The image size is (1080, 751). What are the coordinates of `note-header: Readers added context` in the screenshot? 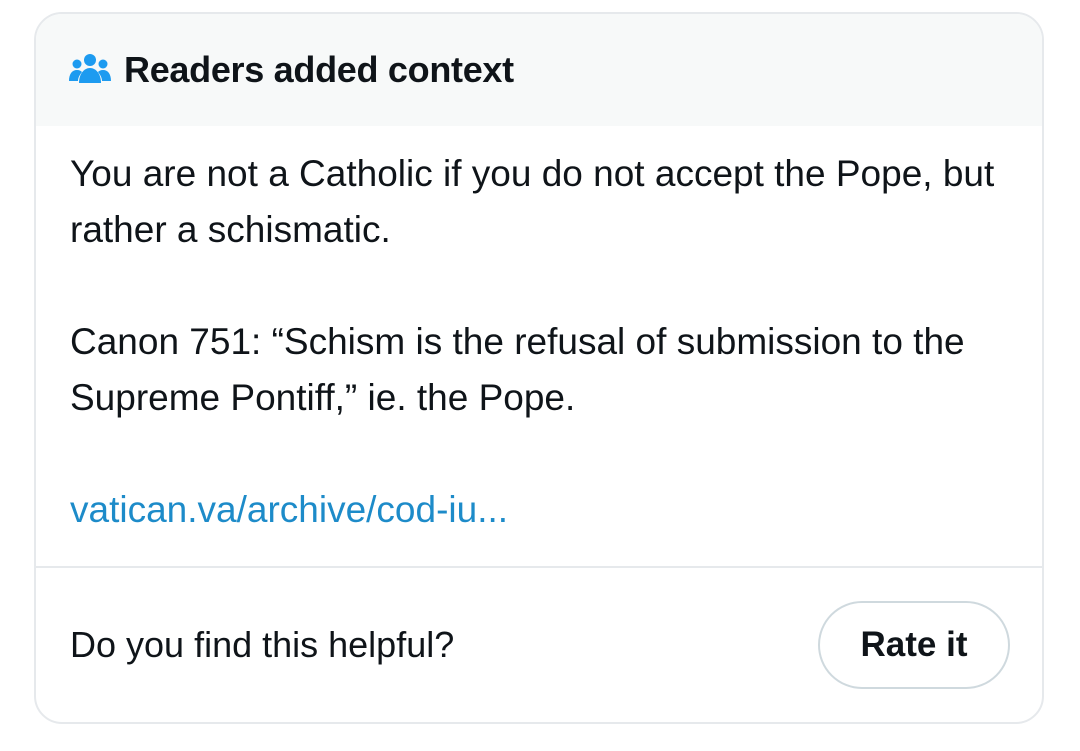 It's located at (539, 70).